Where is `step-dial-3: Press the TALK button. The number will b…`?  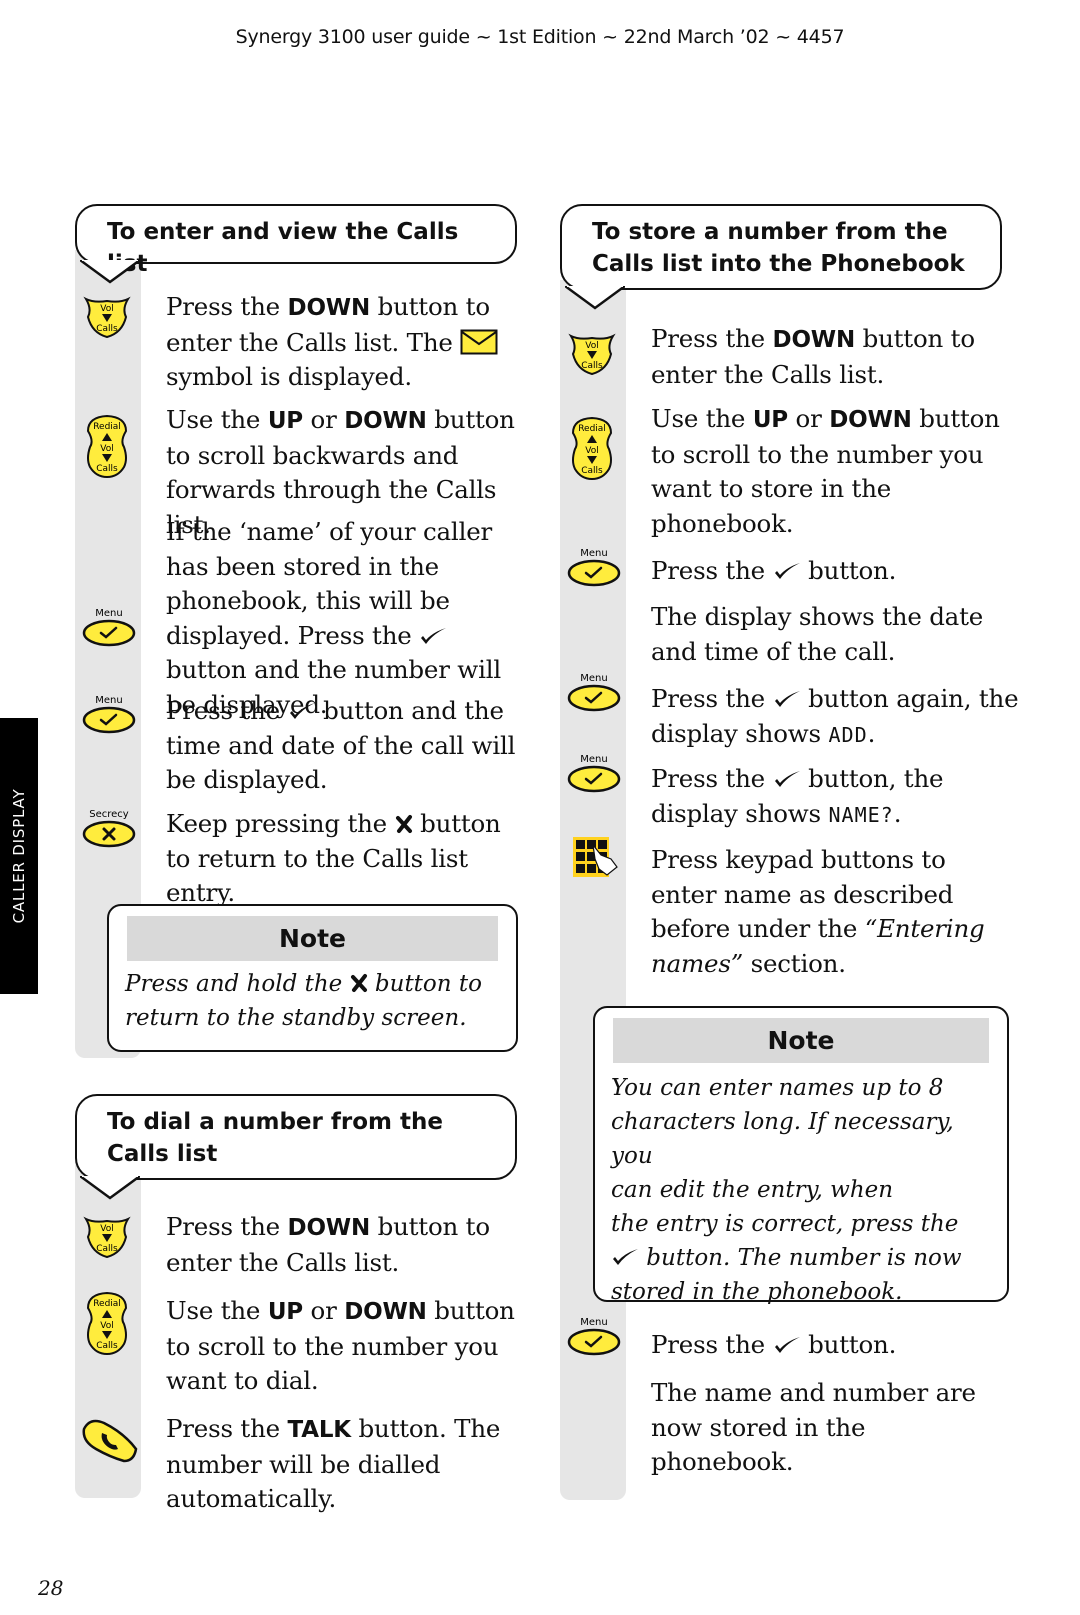 step-dial-3: Press the TALK button. The number will b… is located at coordinates (333, 1463).